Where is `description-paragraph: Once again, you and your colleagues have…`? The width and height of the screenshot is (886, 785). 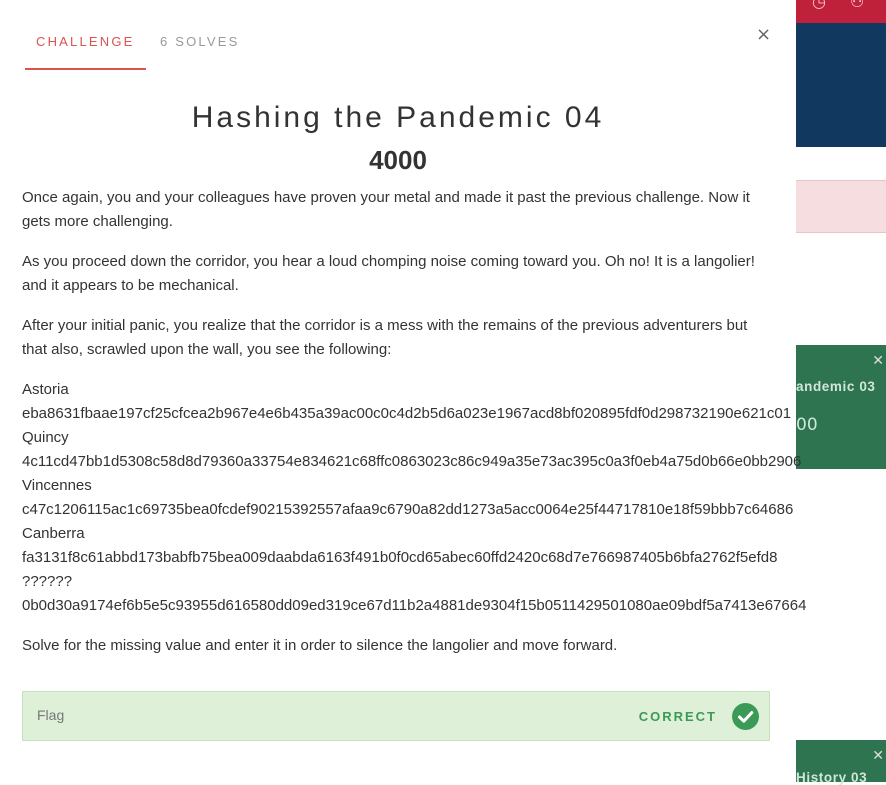 description-paragraph: Once again, you and your colleagues have… is located at coordinates (386, 209).